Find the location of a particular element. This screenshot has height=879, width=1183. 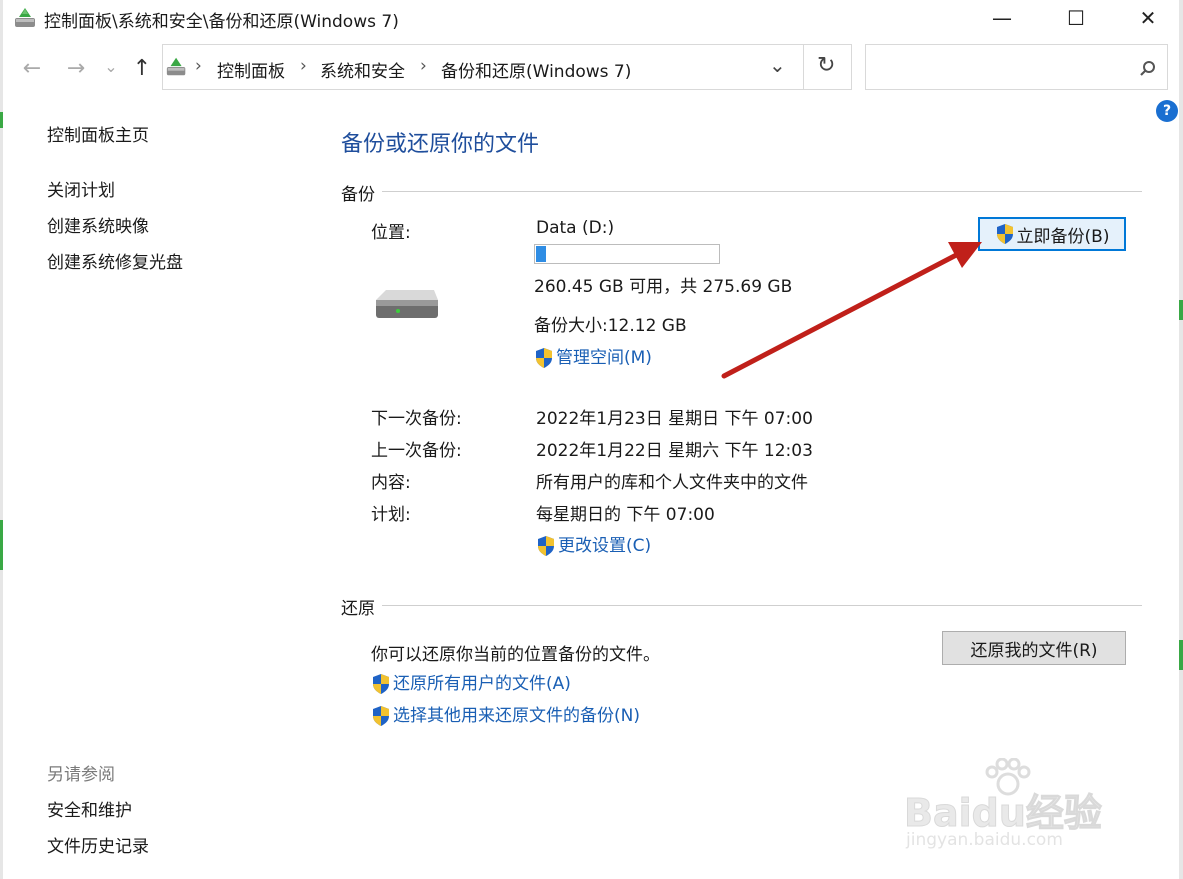

restore-all-users-link: 还原所有用户的文件(A) is located at coordinates (471, 682).